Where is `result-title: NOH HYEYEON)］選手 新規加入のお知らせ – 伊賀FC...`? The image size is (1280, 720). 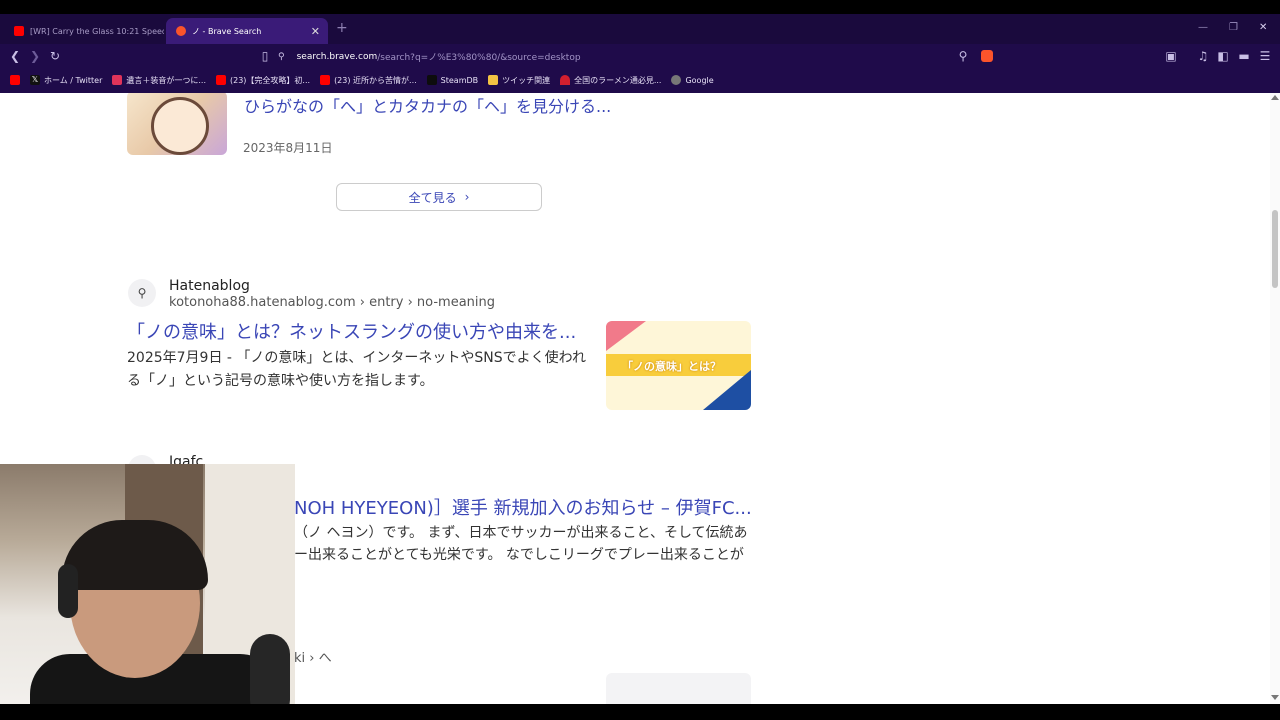 result-title: NOH HYEYEON)］選手 新規加入のお知らせ – 伊賀FC... is located at coordinates (523, 507).